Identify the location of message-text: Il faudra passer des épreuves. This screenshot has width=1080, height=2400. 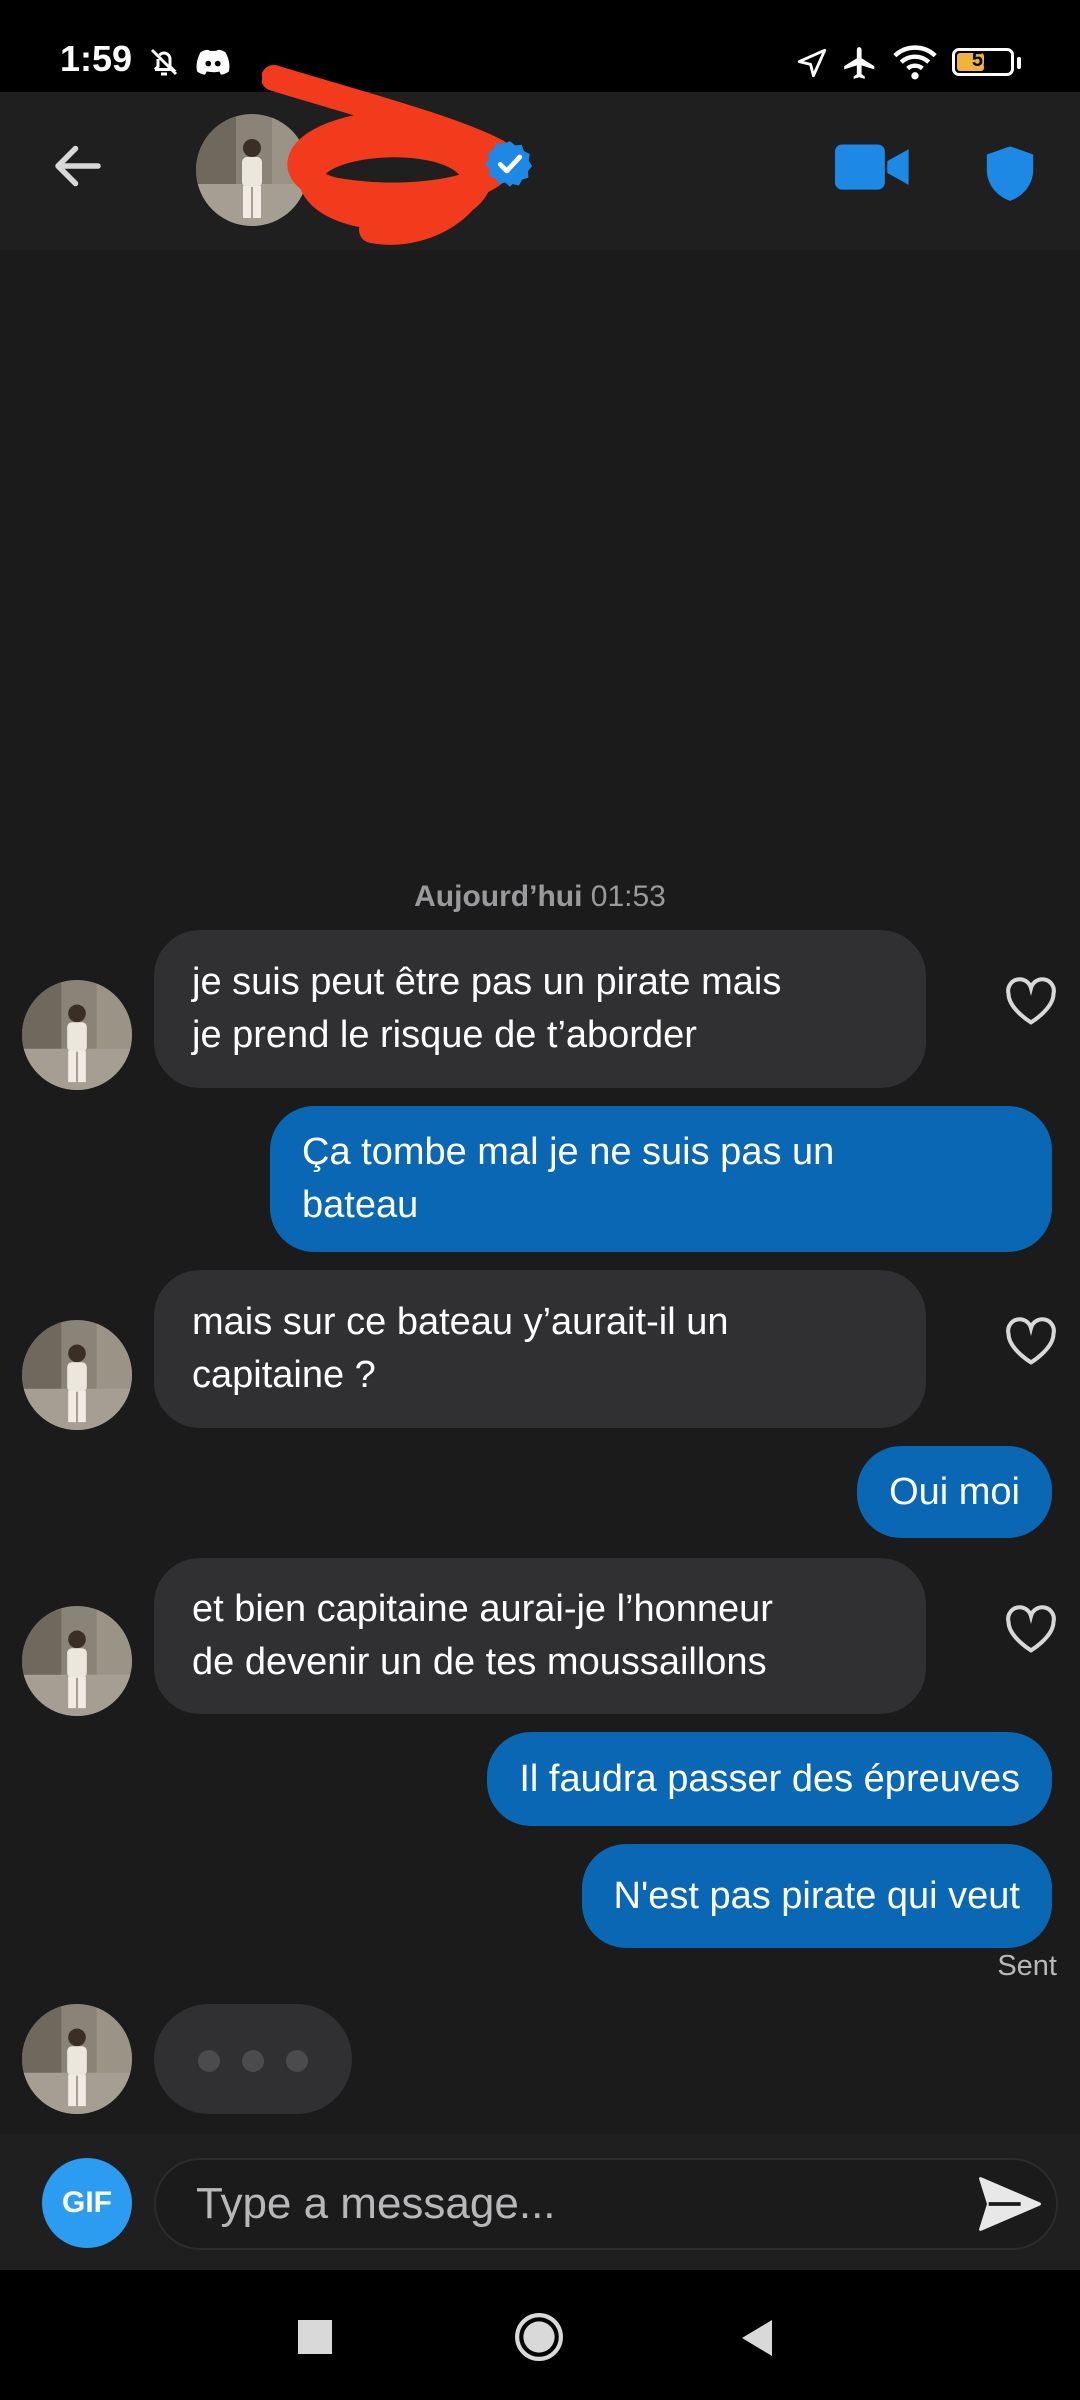
(769, 1778).